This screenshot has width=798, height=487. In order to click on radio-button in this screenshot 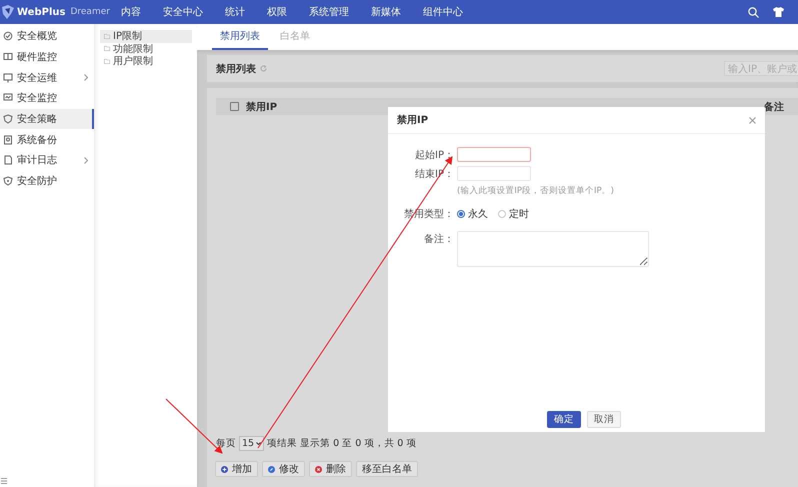, I will do `click(461, 214)`.